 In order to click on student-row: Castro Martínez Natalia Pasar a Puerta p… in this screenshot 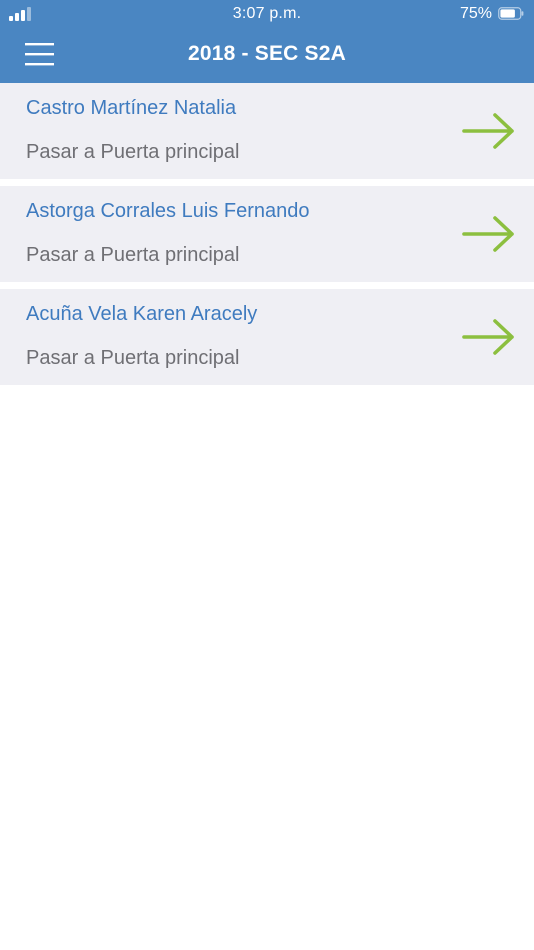, I will do `click(267, 131)`.